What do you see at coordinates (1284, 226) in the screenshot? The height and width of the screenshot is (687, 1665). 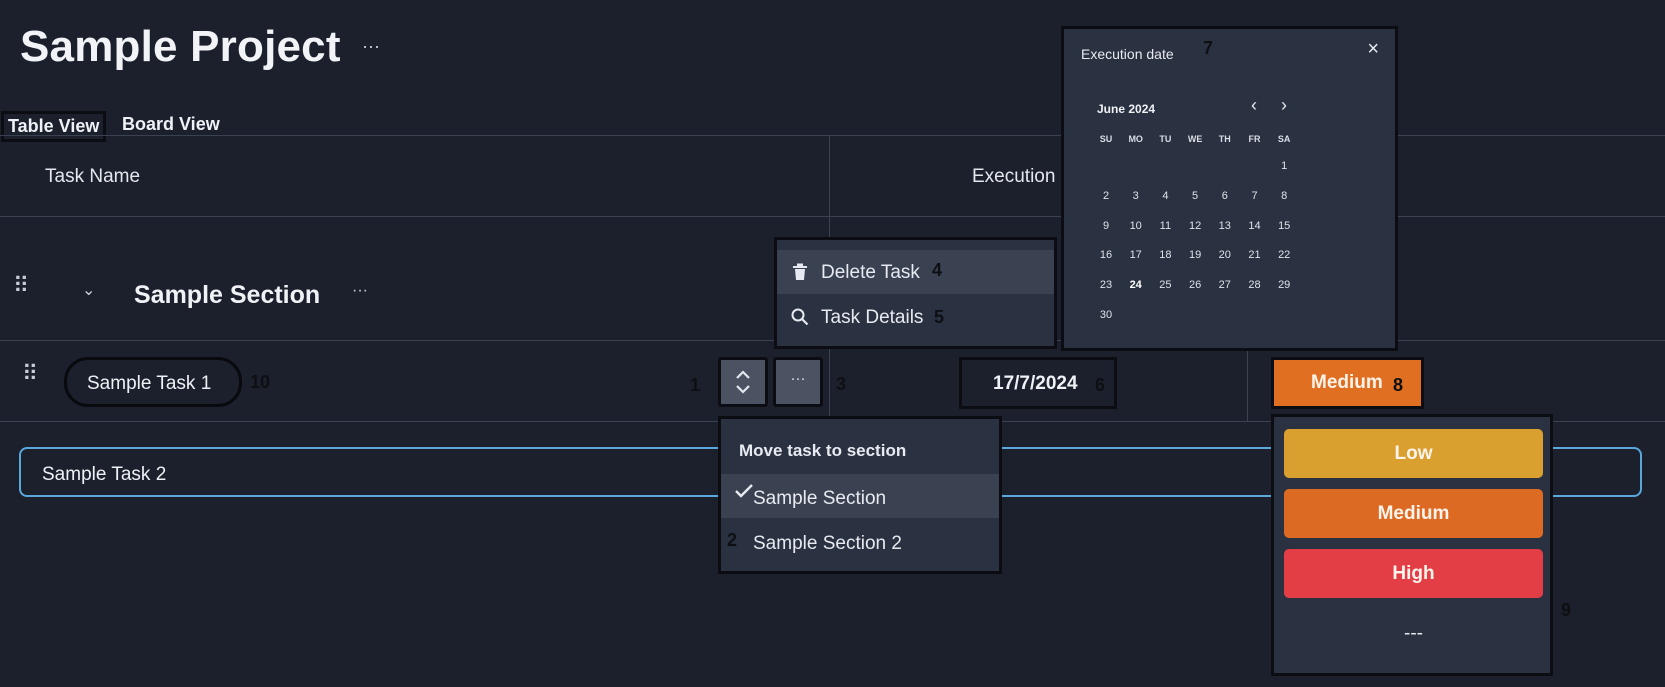 I see `calendar-day: 15` at bounding box center [1284, 226].